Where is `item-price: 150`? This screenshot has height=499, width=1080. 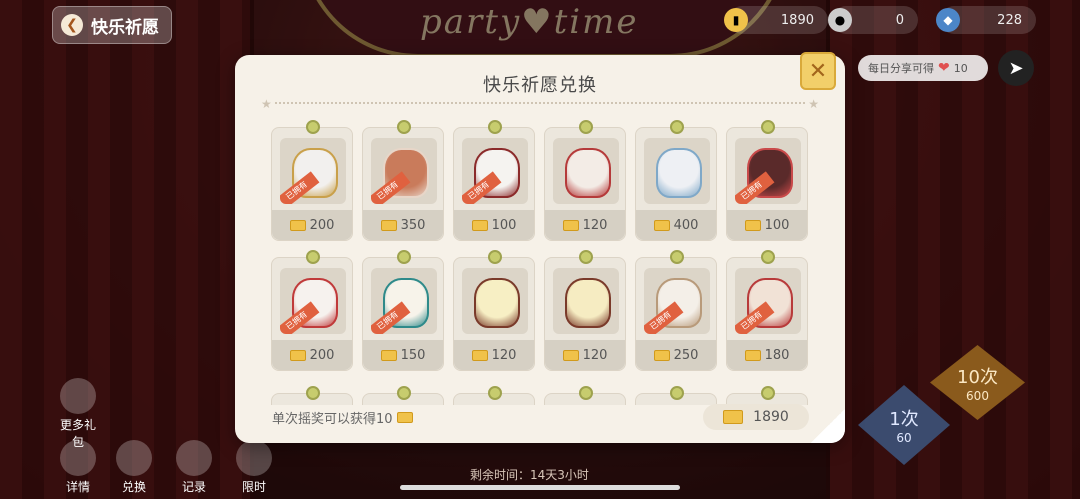 item-price: 150 is located at coordinates (403, 355).